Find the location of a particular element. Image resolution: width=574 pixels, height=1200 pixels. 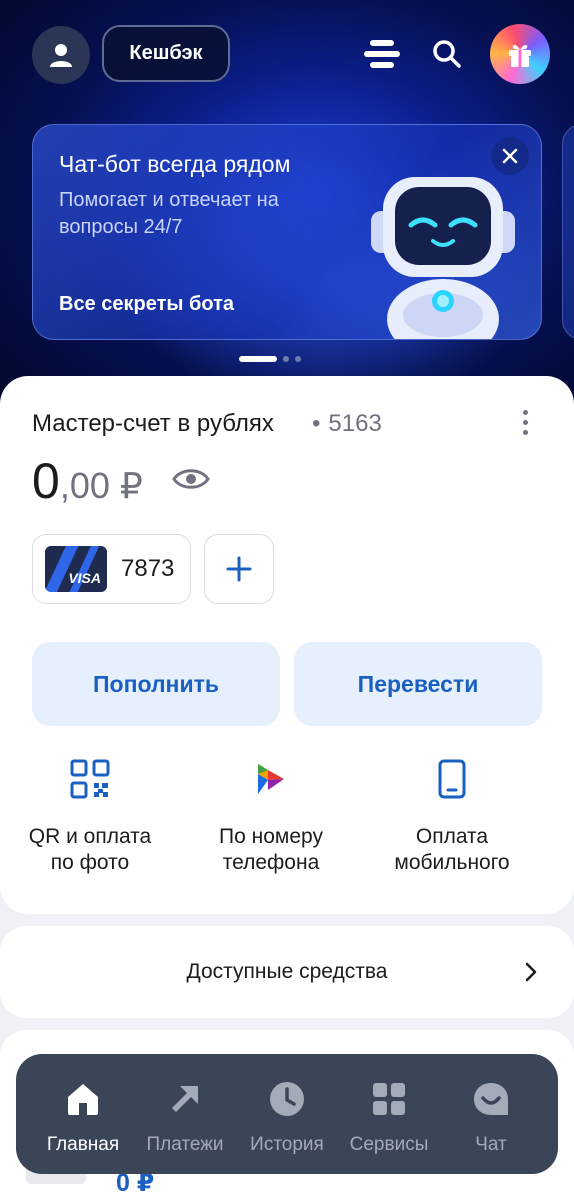

banner-title: Чат-бот всегда рядом is located at coordinates (175, 164).